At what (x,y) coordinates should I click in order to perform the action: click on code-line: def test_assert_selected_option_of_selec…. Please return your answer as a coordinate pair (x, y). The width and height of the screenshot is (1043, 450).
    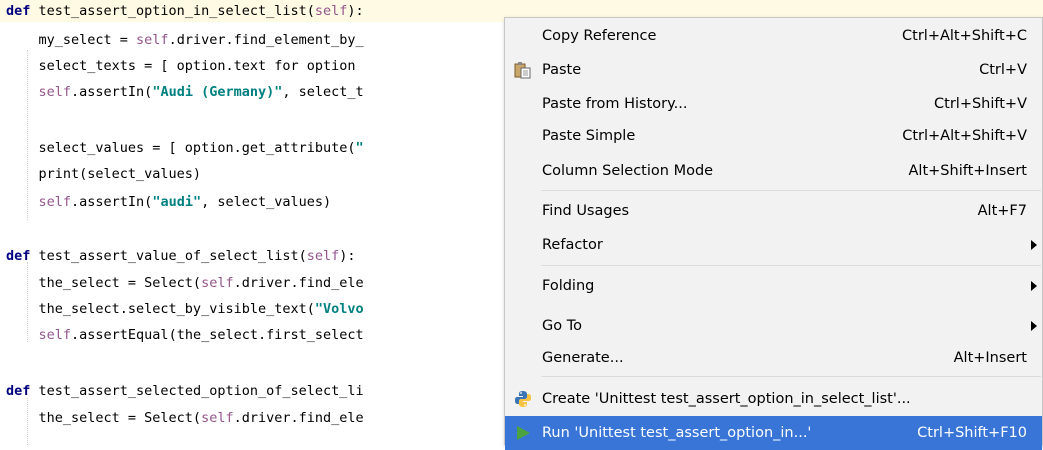
    Looking at the image, I should click on (182, 391).